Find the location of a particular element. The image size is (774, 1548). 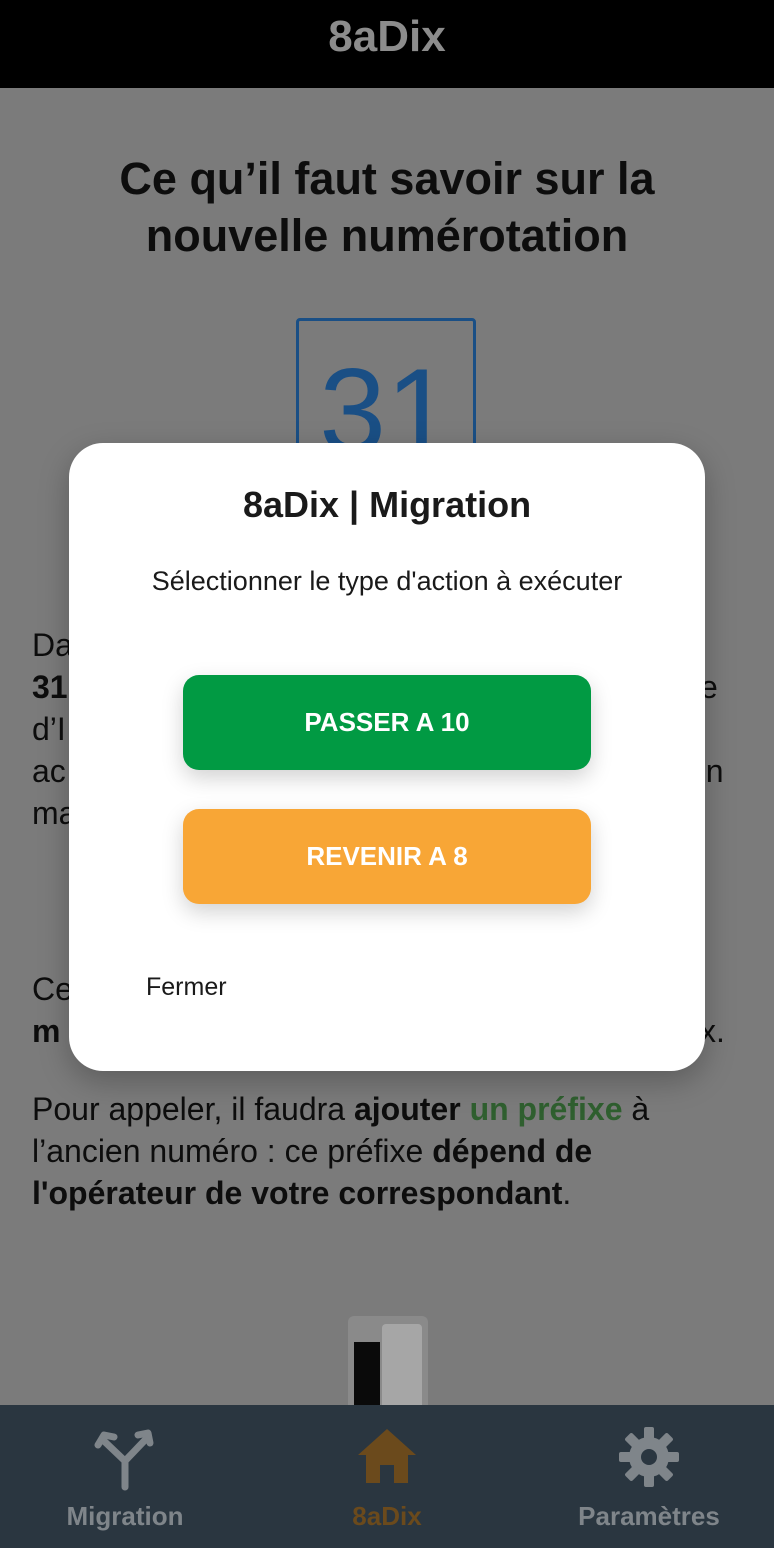

tab-8adix-label: 8aDix is located at coordinates (387, 1516).